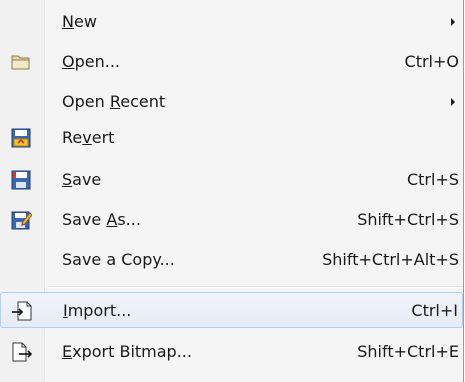 Image resolution: width=465 pixels, height=382 pixels. I want to click on menu-item-label: Revert, so click(88, 137).